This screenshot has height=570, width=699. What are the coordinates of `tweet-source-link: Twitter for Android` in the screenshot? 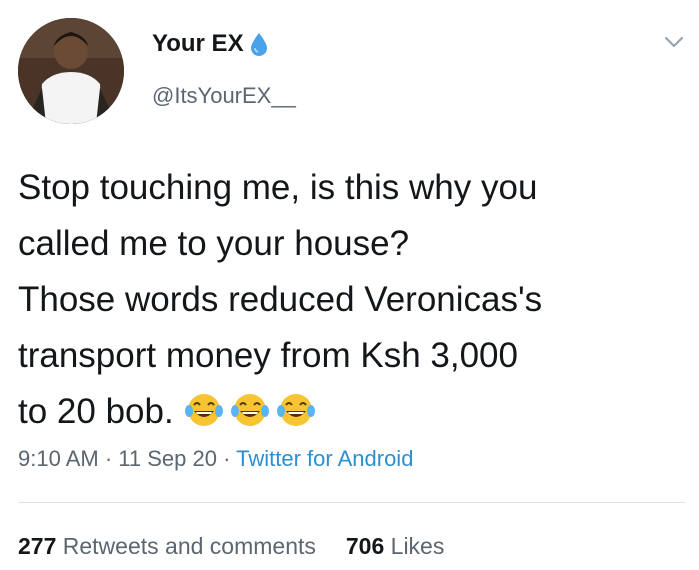 It's located at (324, 458).